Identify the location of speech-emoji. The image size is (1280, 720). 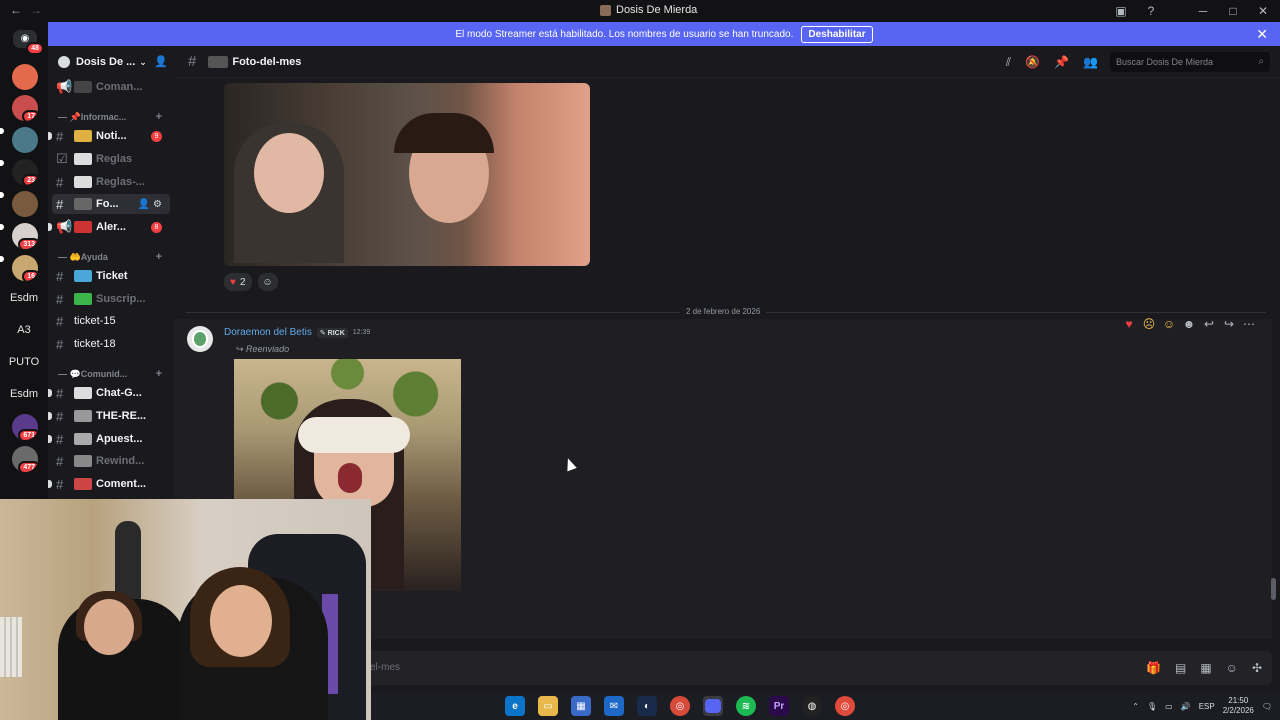
(83, 393).